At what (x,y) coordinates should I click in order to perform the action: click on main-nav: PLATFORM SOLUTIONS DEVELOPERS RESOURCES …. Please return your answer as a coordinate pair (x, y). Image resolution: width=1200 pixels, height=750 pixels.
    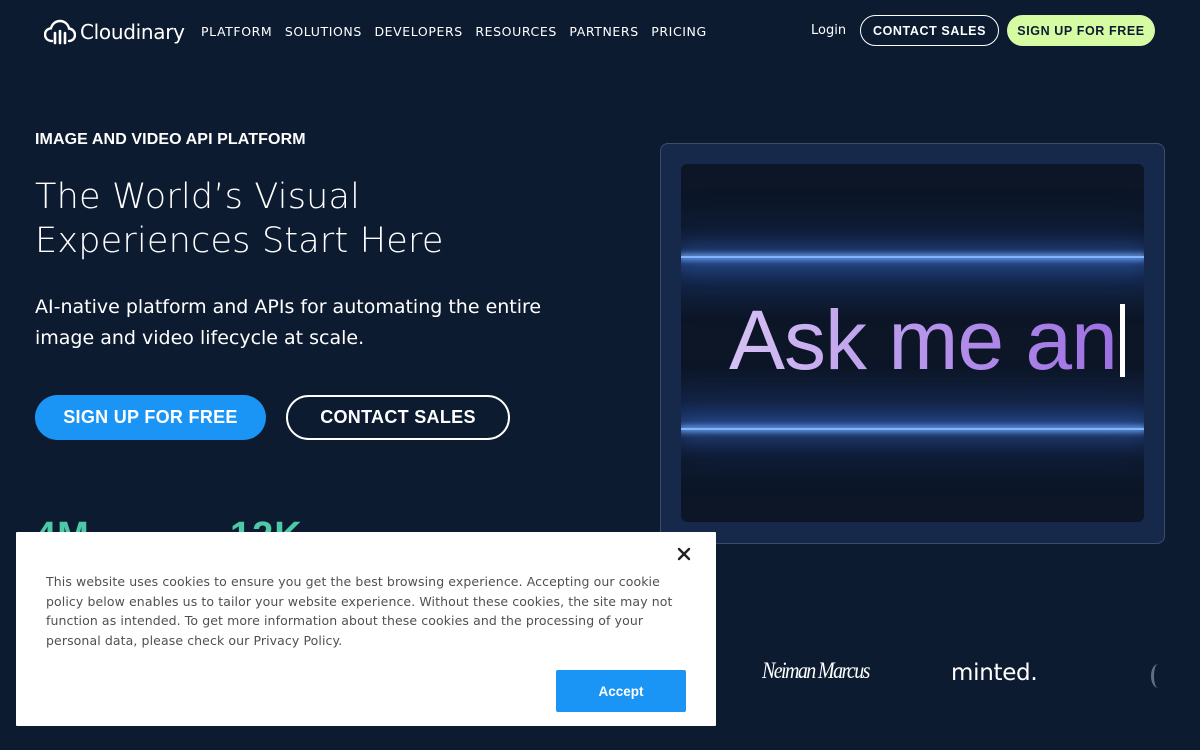
    Looking at the image, I should click on (460, 31).